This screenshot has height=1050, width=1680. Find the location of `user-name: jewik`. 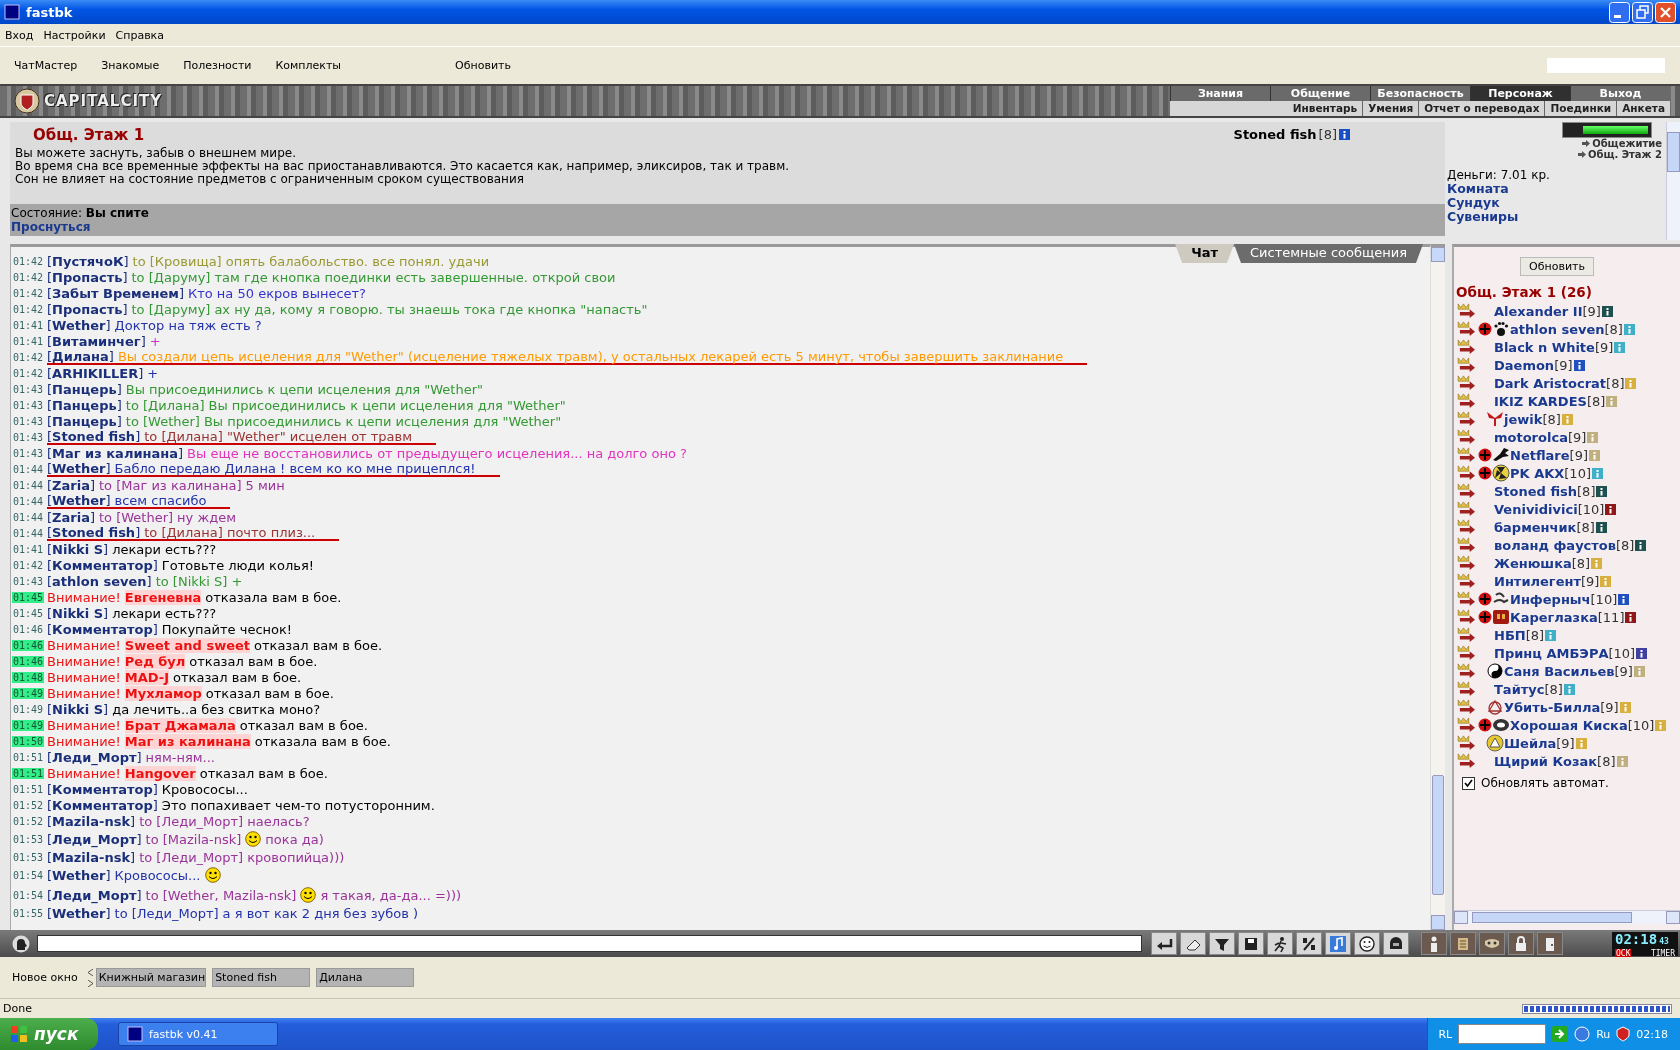

user-name: jewik is located at coordinates (1523, 419).